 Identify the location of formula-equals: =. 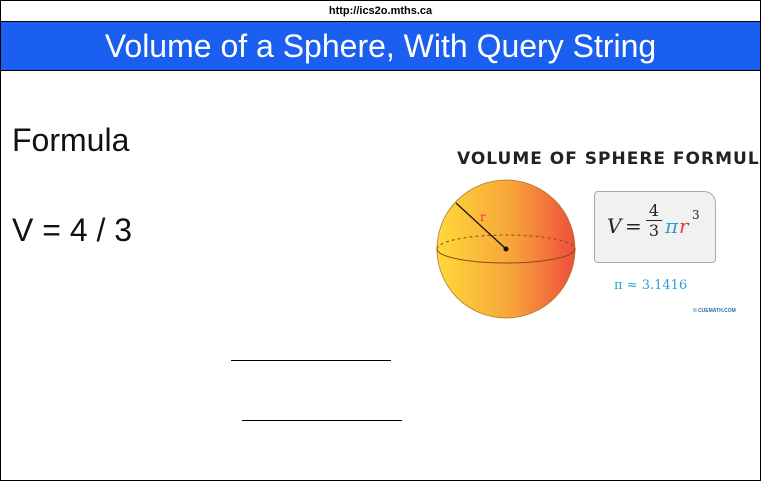
(633, 226).